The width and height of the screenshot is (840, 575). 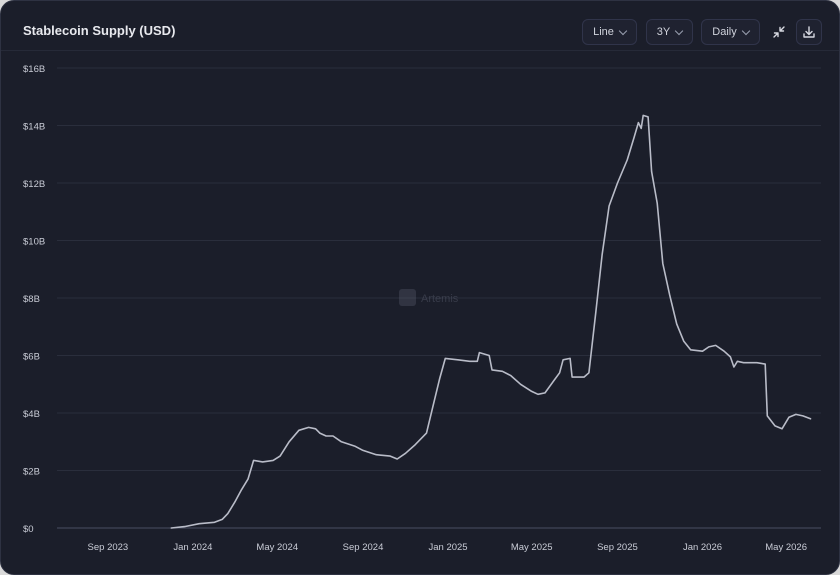 What do you see at coordinates (34, 242) in the screenshot?
I see `y-tick-label: $10B` at bounding box center [34, 242].